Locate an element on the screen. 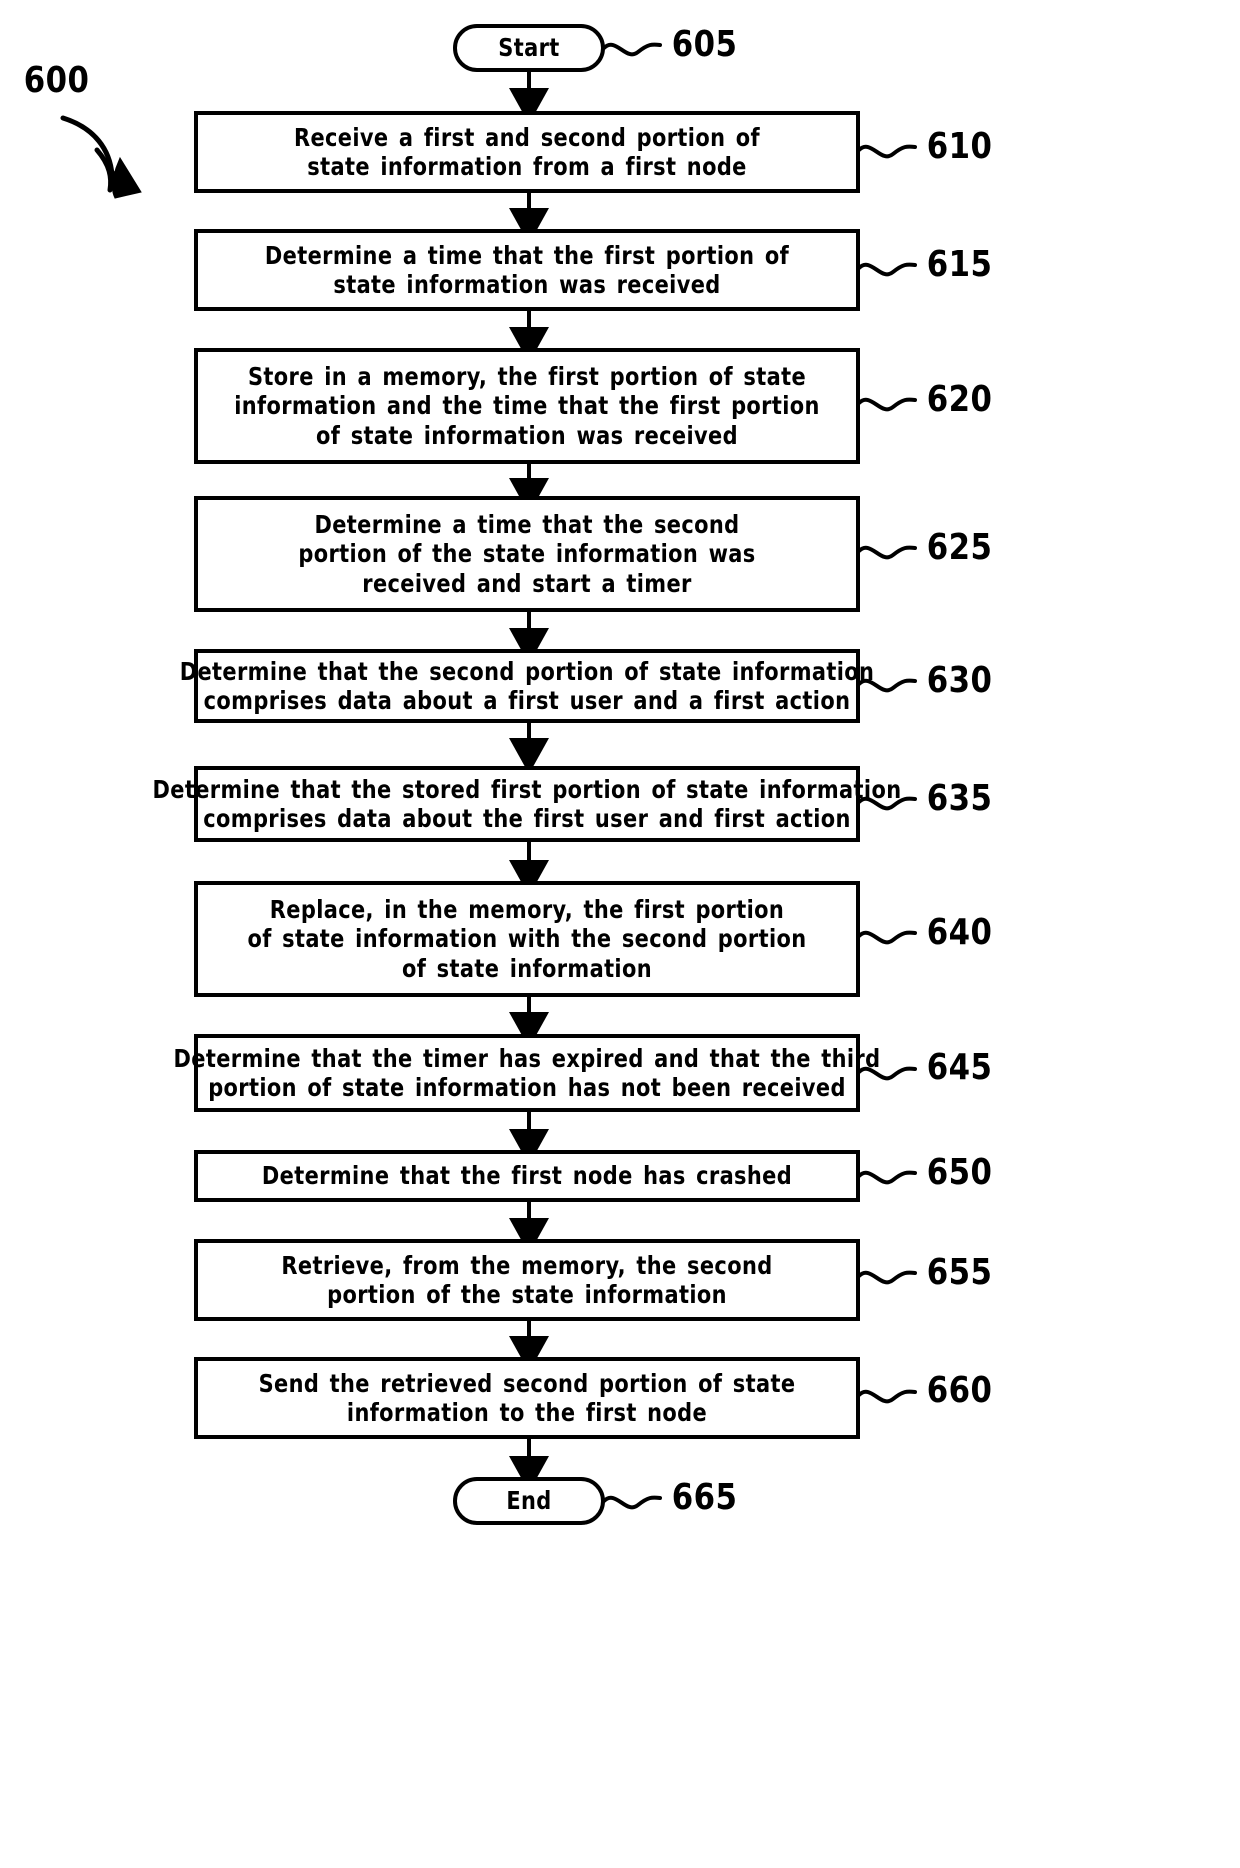 Image resolution: width=1240 pixels, height=1868 pixels. ref-665: 665 is located at coordinates (704, 1497).